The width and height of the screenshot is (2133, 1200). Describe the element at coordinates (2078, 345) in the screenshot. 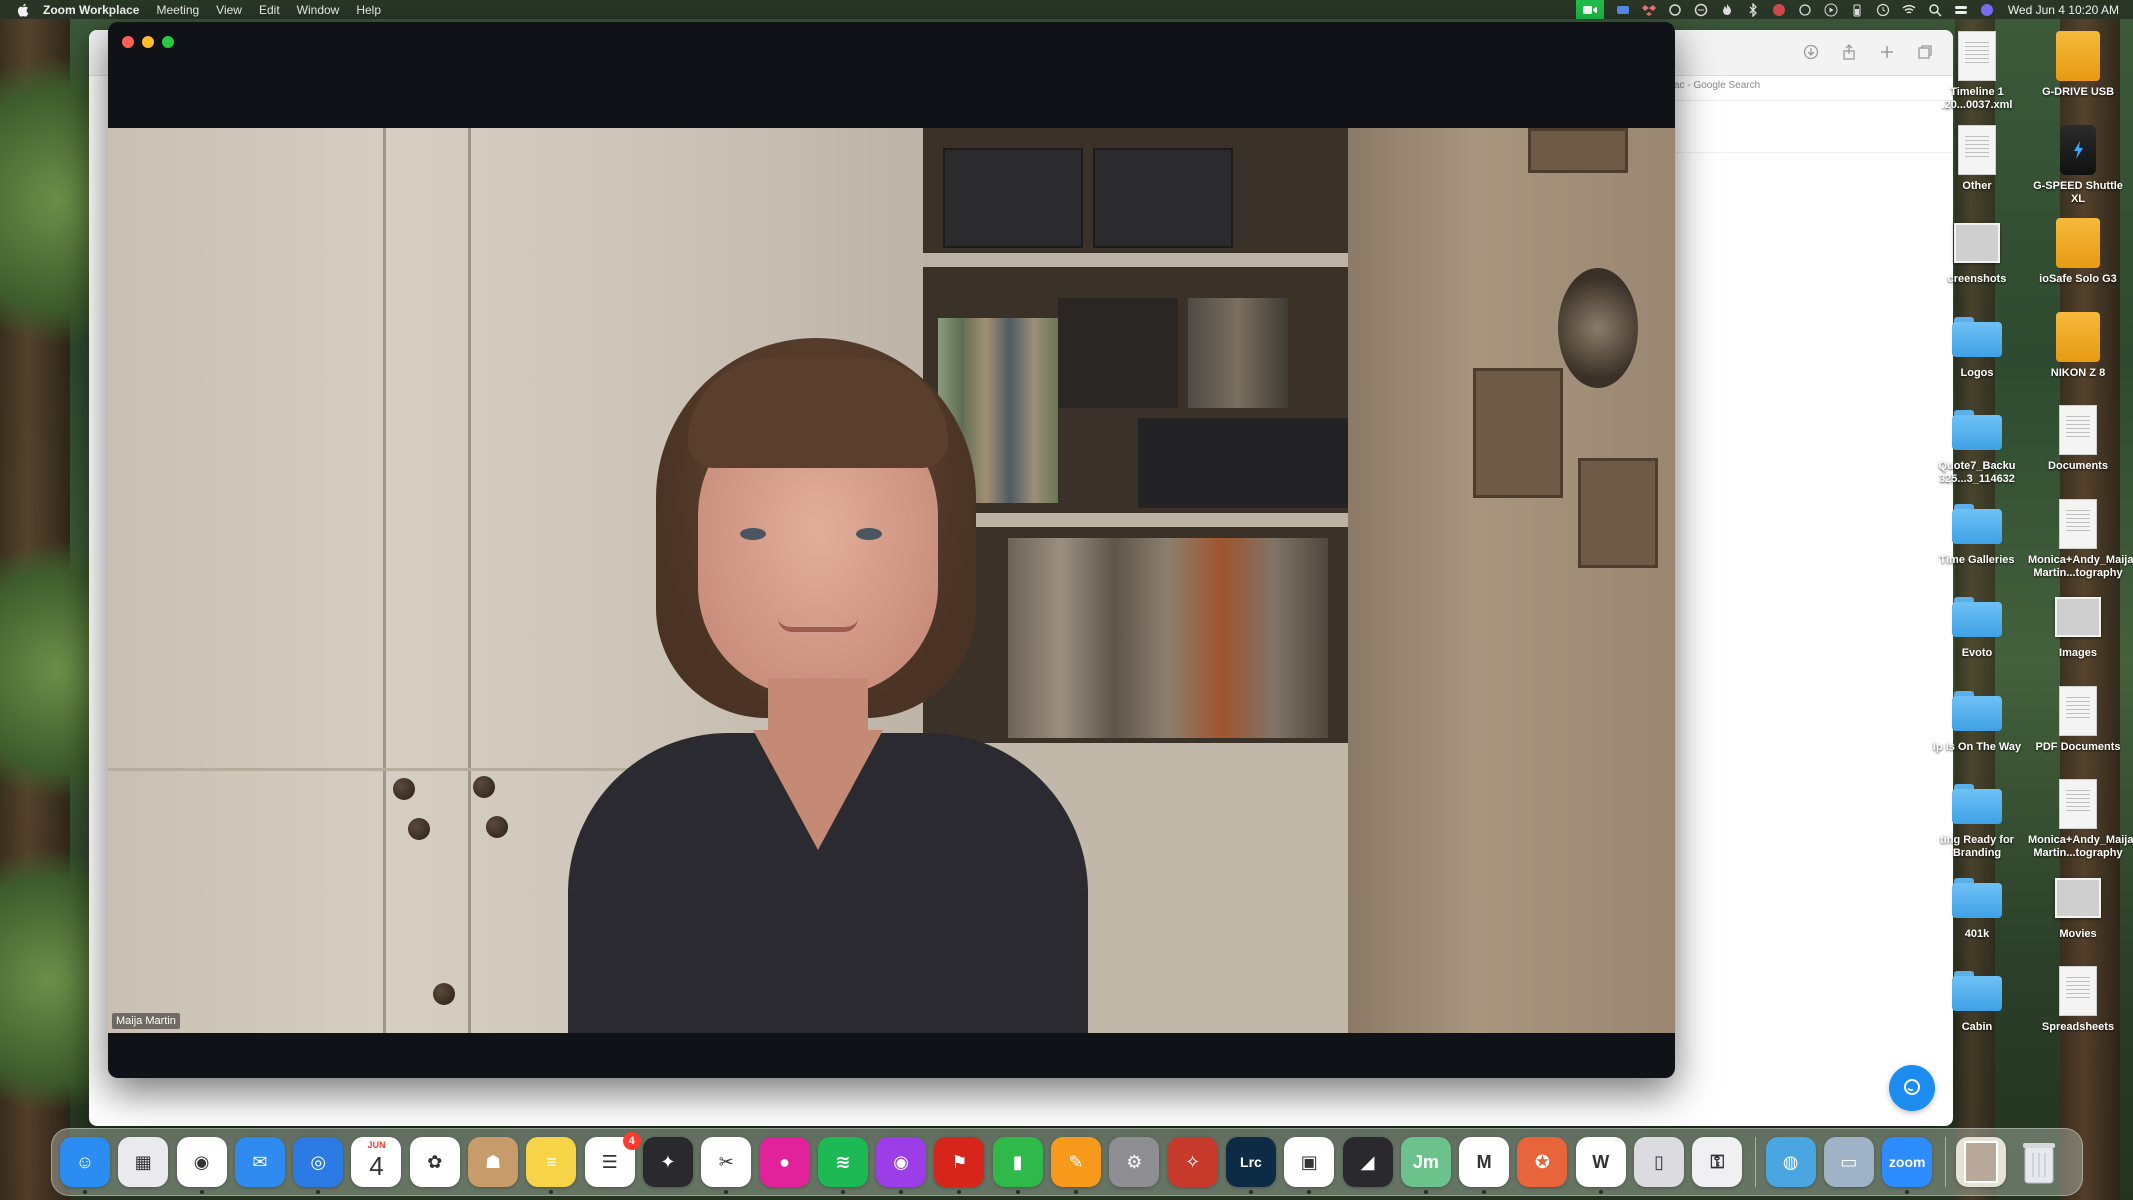

I see `desktop-icon-drive: NIKON Z 8` at that location.